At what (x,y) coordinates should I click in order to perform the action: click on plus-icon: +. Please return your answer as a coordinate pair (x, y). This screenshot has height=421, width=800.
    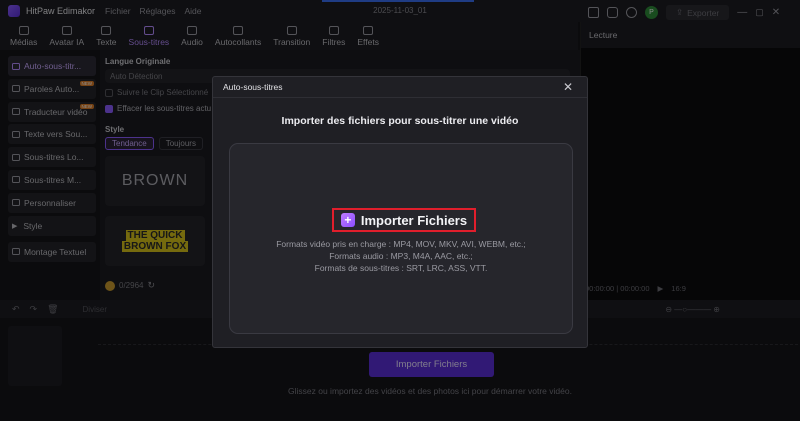
    Looking at the image, I should click on (347, 220).